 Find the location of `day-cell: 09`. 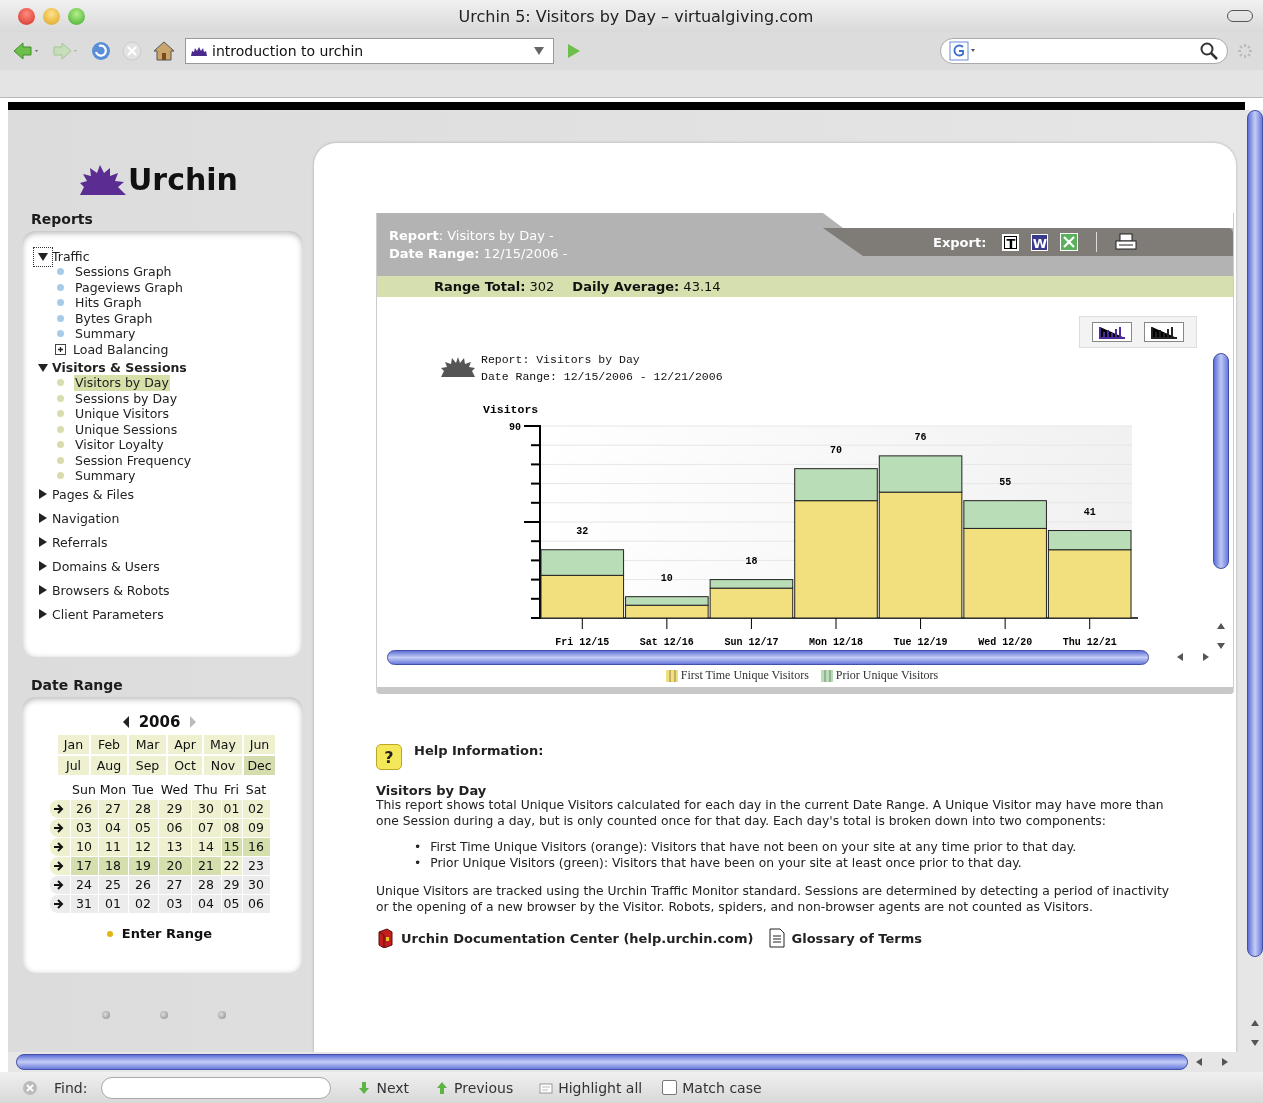

day-cell: 09 is located at coordinates (256, 828).